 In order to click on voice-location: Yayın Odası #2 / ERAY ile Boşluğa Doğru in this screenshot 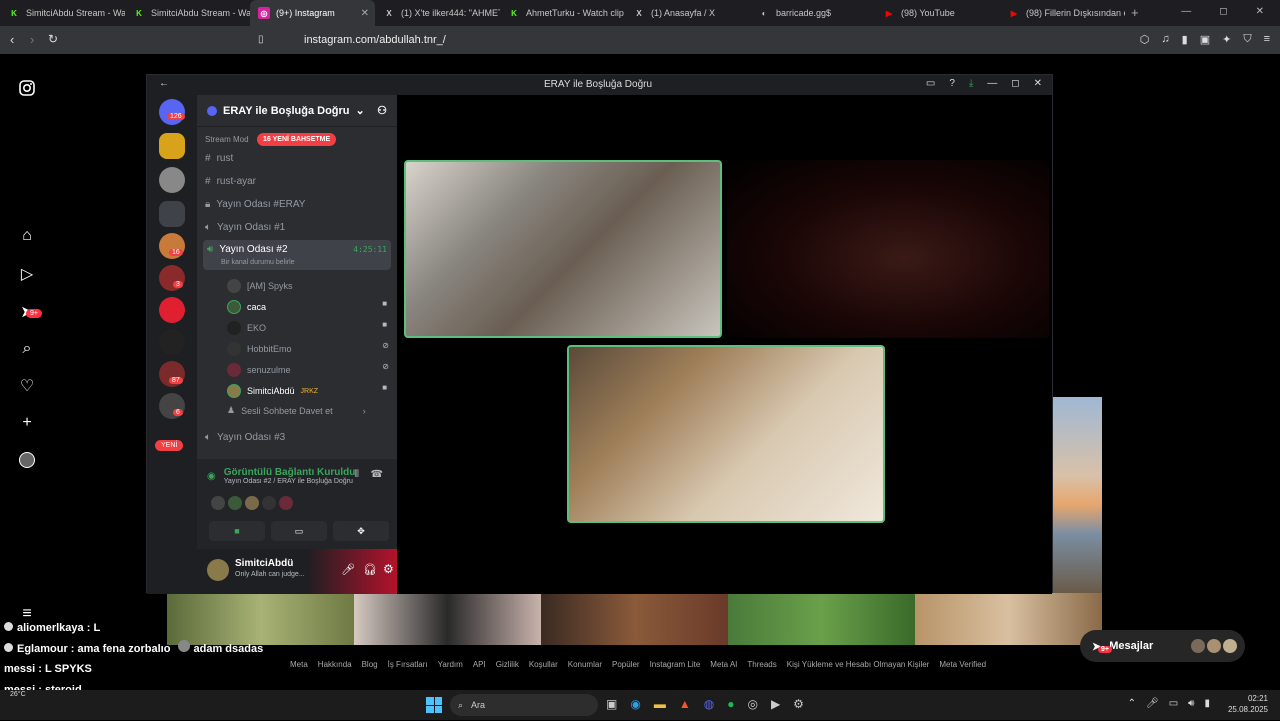, I will do `click(290, 481)`.